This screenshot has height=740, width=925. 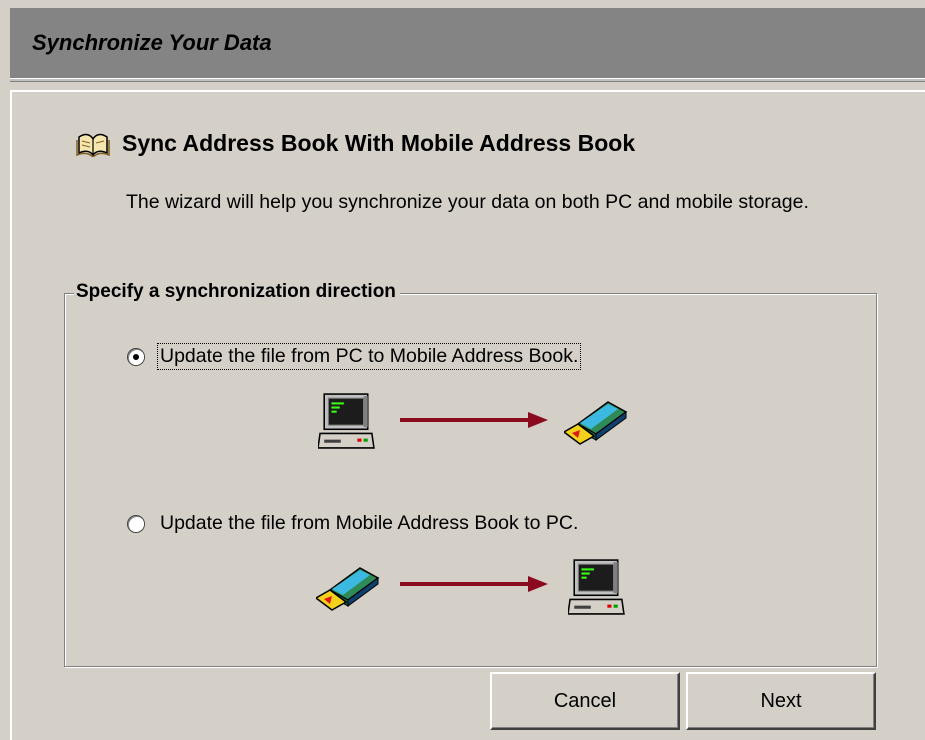 I want to click on header-separator, so click(x=467, y=80).